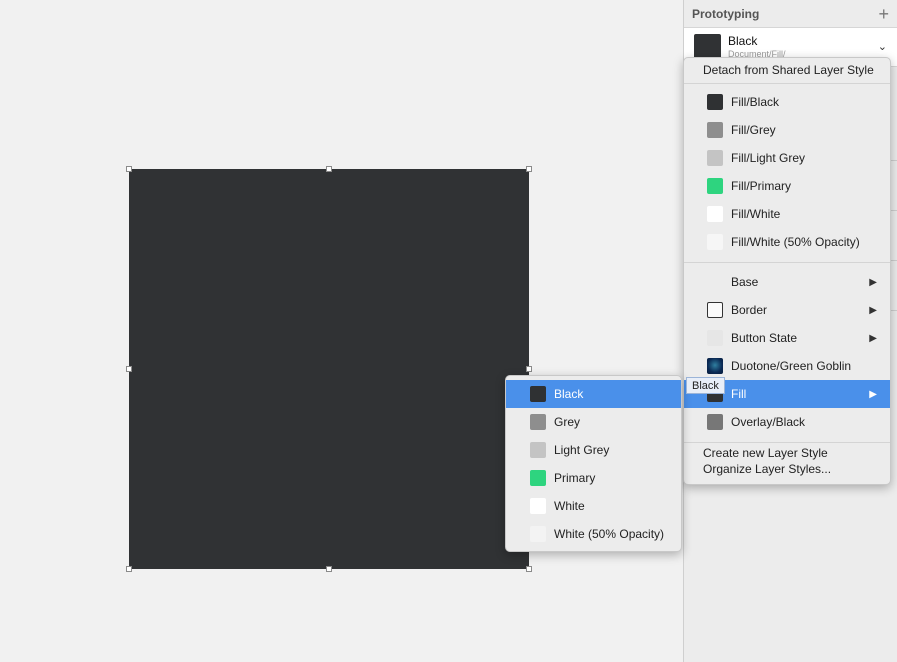 This screenshot has height=662, width=897. What do you see at coordinates (705, 385) in the screenshot?
I see `hover-tooltip: Black` at bounding box center [705, 385].